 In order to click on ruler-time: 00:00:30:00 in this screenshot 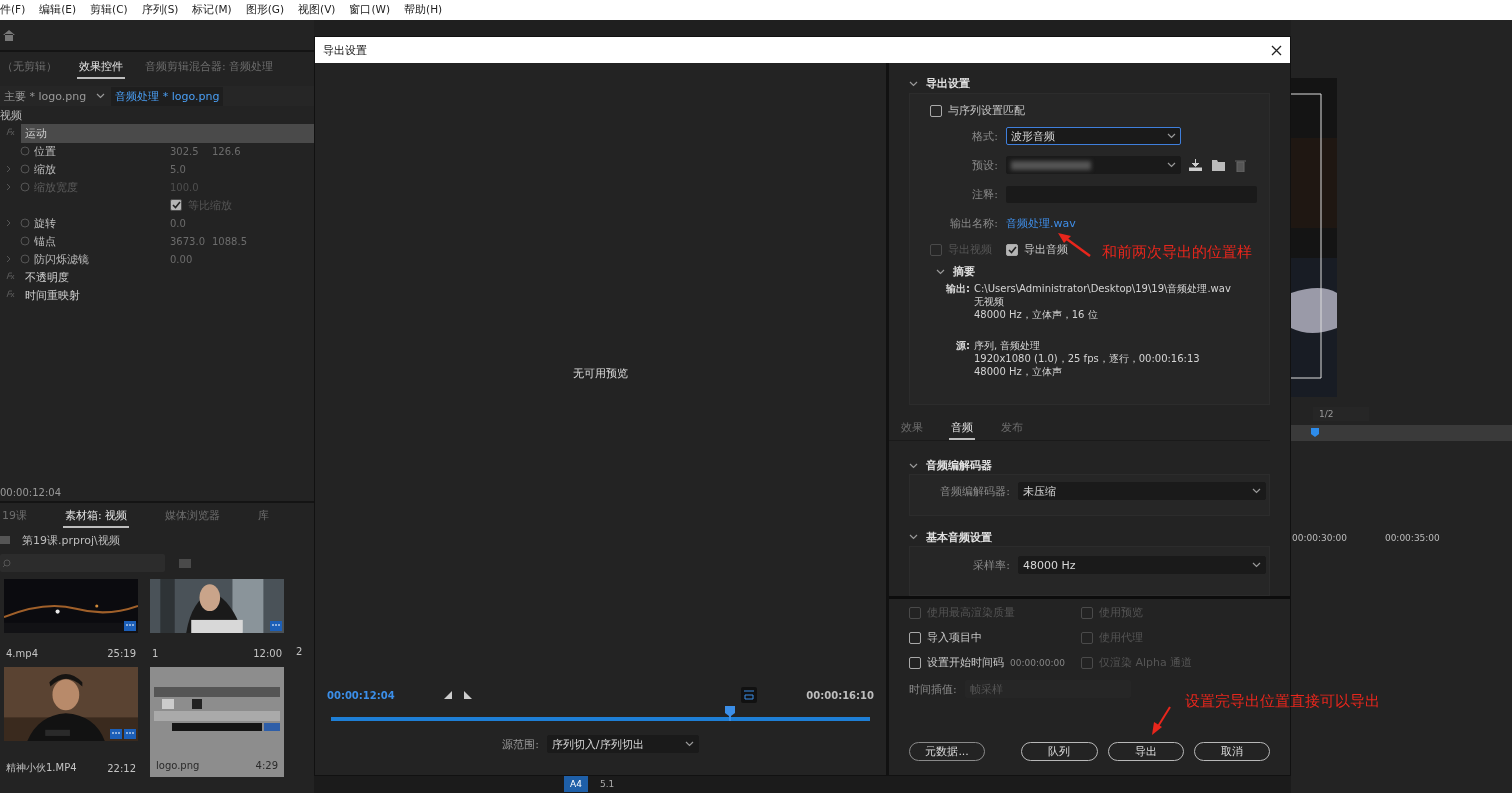, I will do `click(1319, 538)`.